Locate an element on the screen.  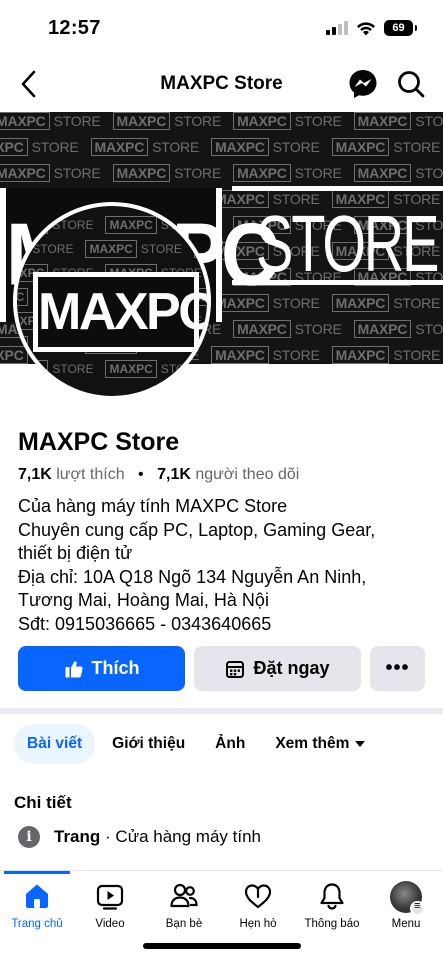
status-indicators: 69 is located at coordinates (371, 28).